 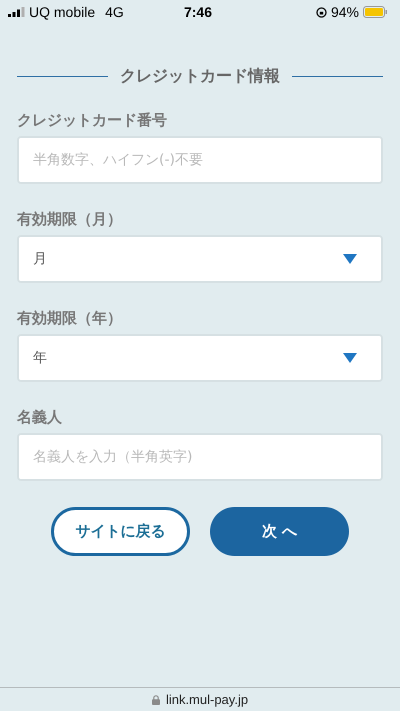 I want to click on field-label: クレジットカード番号, so click(x=92, y=120).